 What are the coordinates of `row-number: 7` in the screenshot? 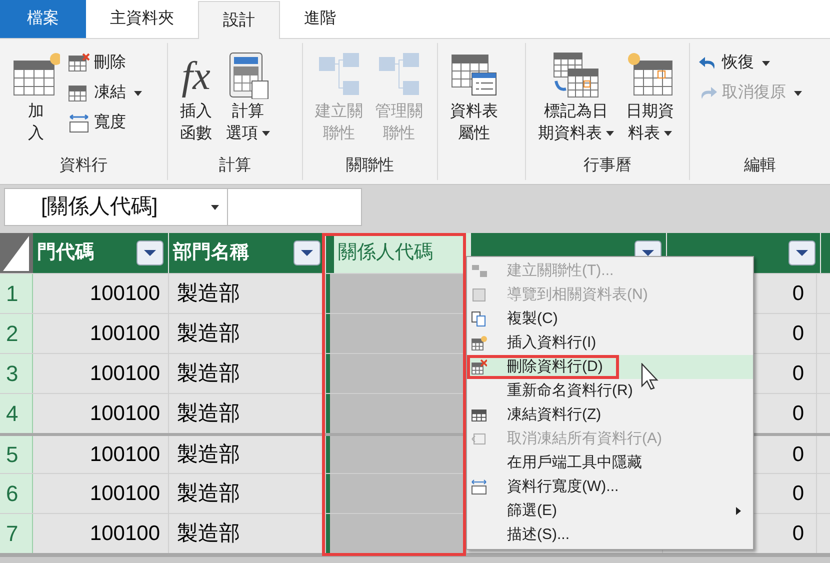 It's located at (16, 533).